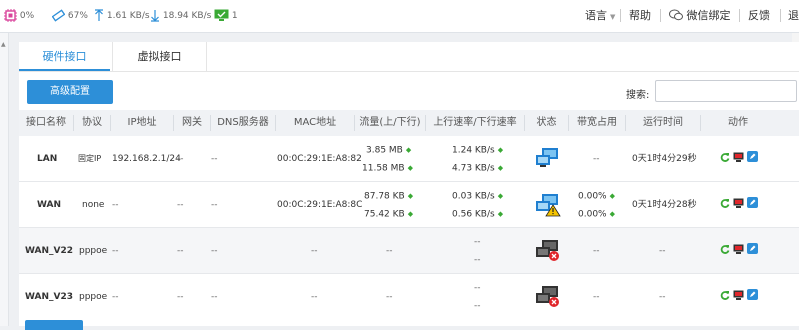 The image size is (799, 330). I want to click on rate-down-value: 4.73 KB/s, so click(473, 168).